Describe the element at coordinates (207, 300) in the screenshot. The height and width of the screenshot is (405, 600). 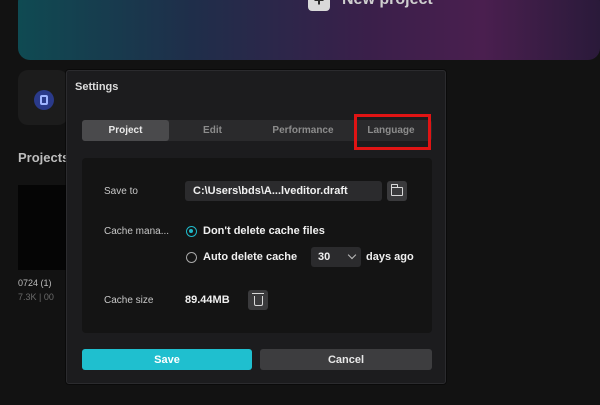
I see `cache-size-value: 89.44MB` at that location.